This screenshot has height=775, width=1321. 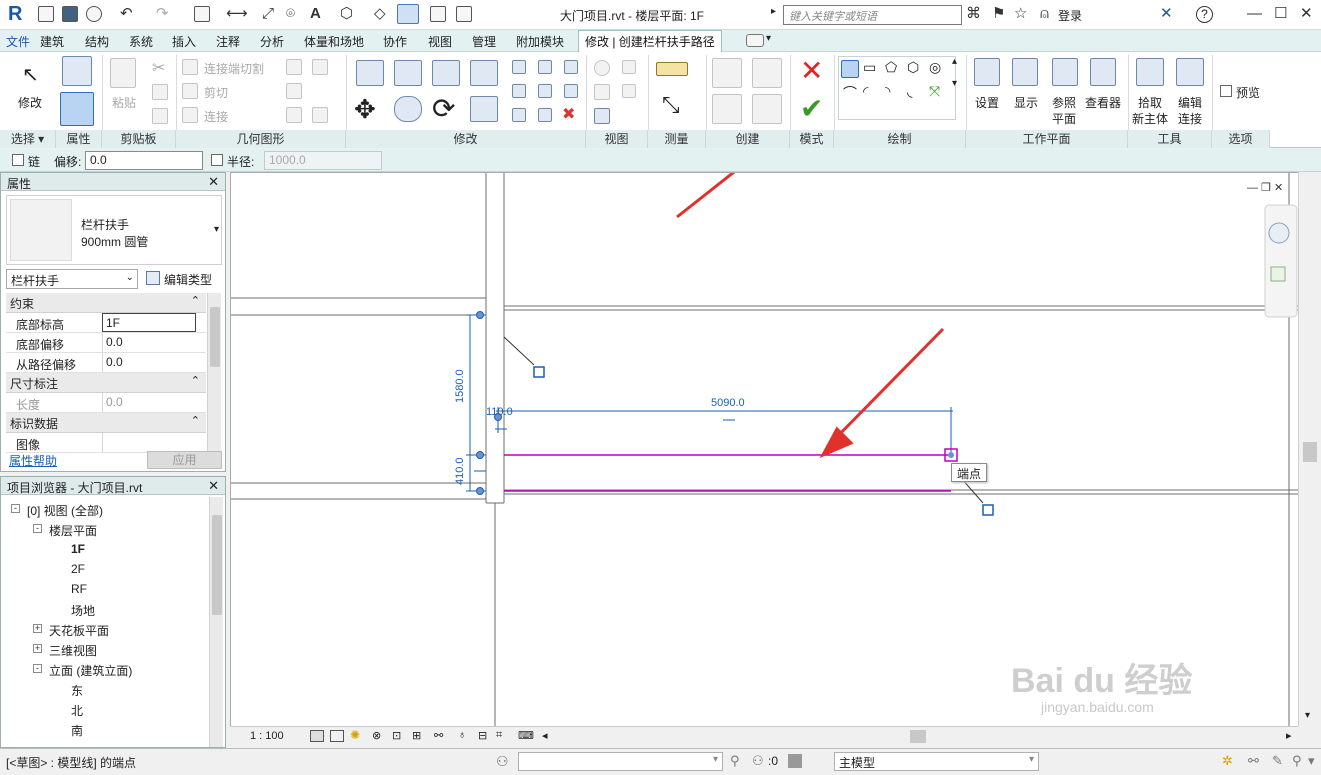 I want to click on viewer-icon, so click(x=1103, y=72).